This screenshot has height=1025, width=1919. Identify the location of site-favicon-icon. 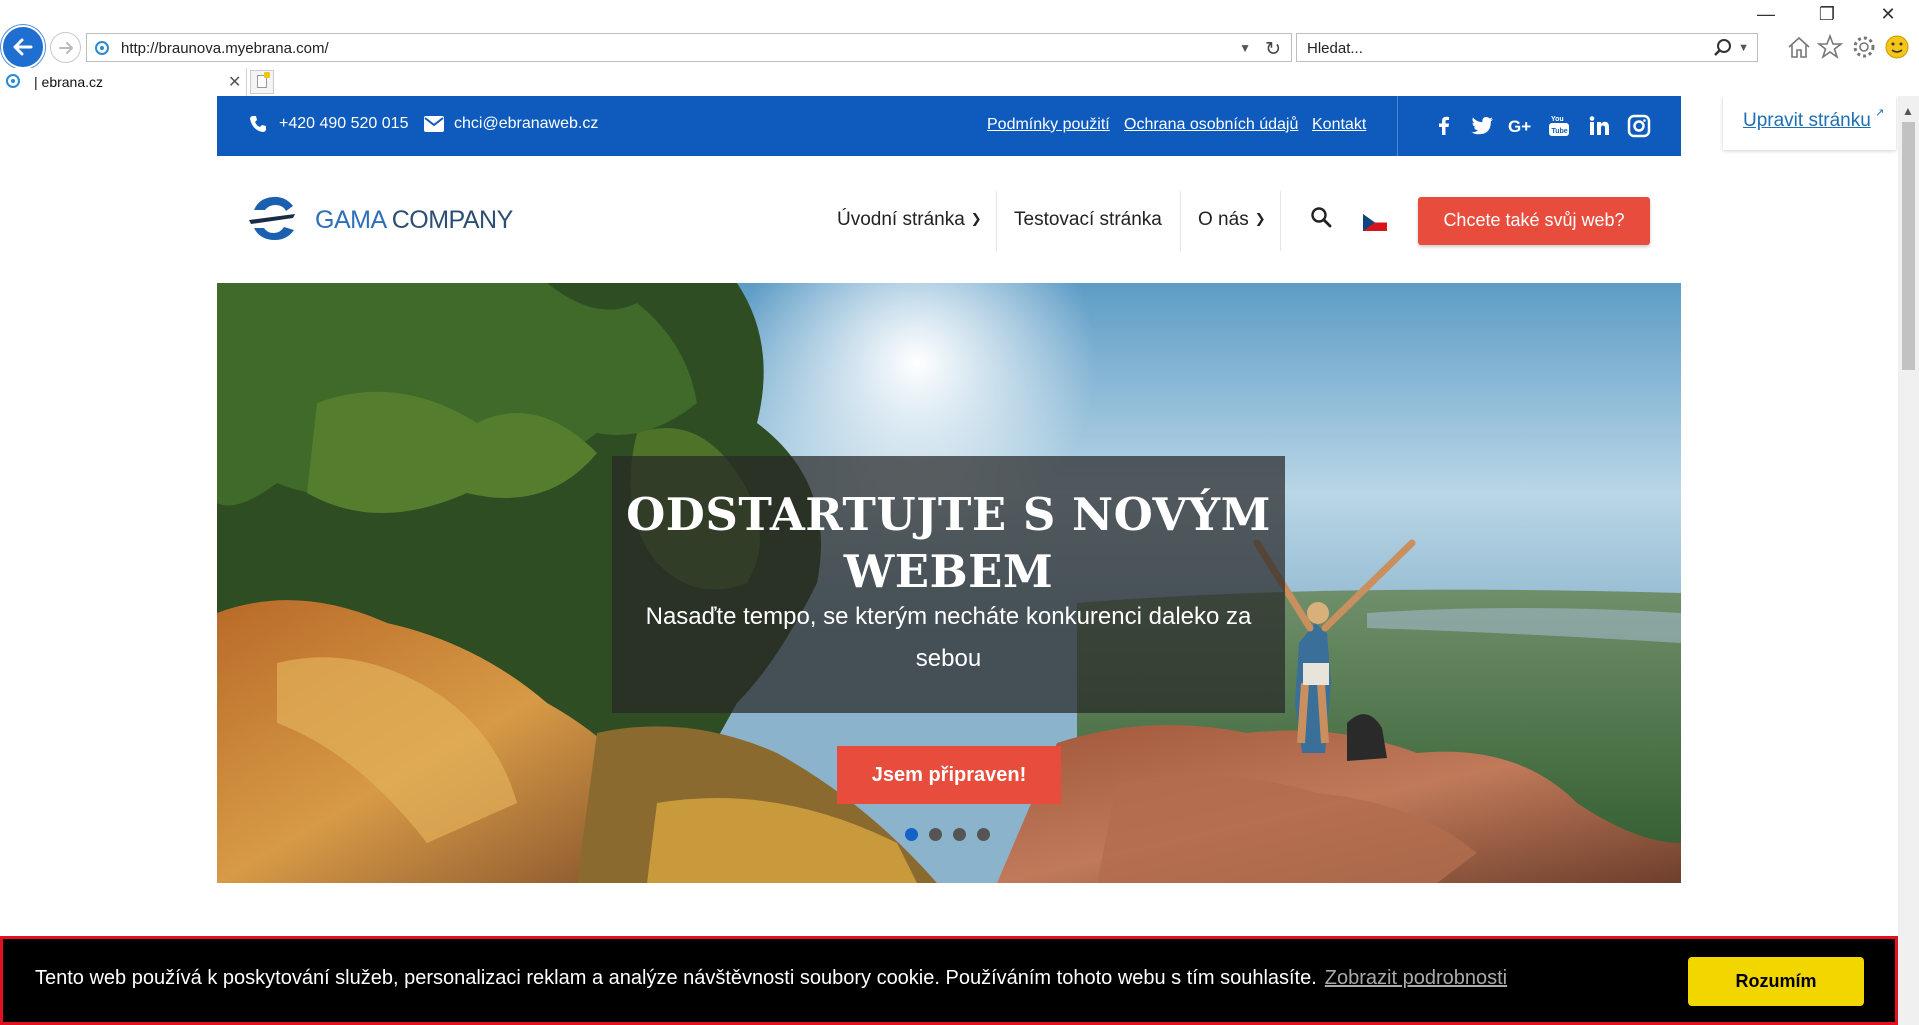
(102, 48).